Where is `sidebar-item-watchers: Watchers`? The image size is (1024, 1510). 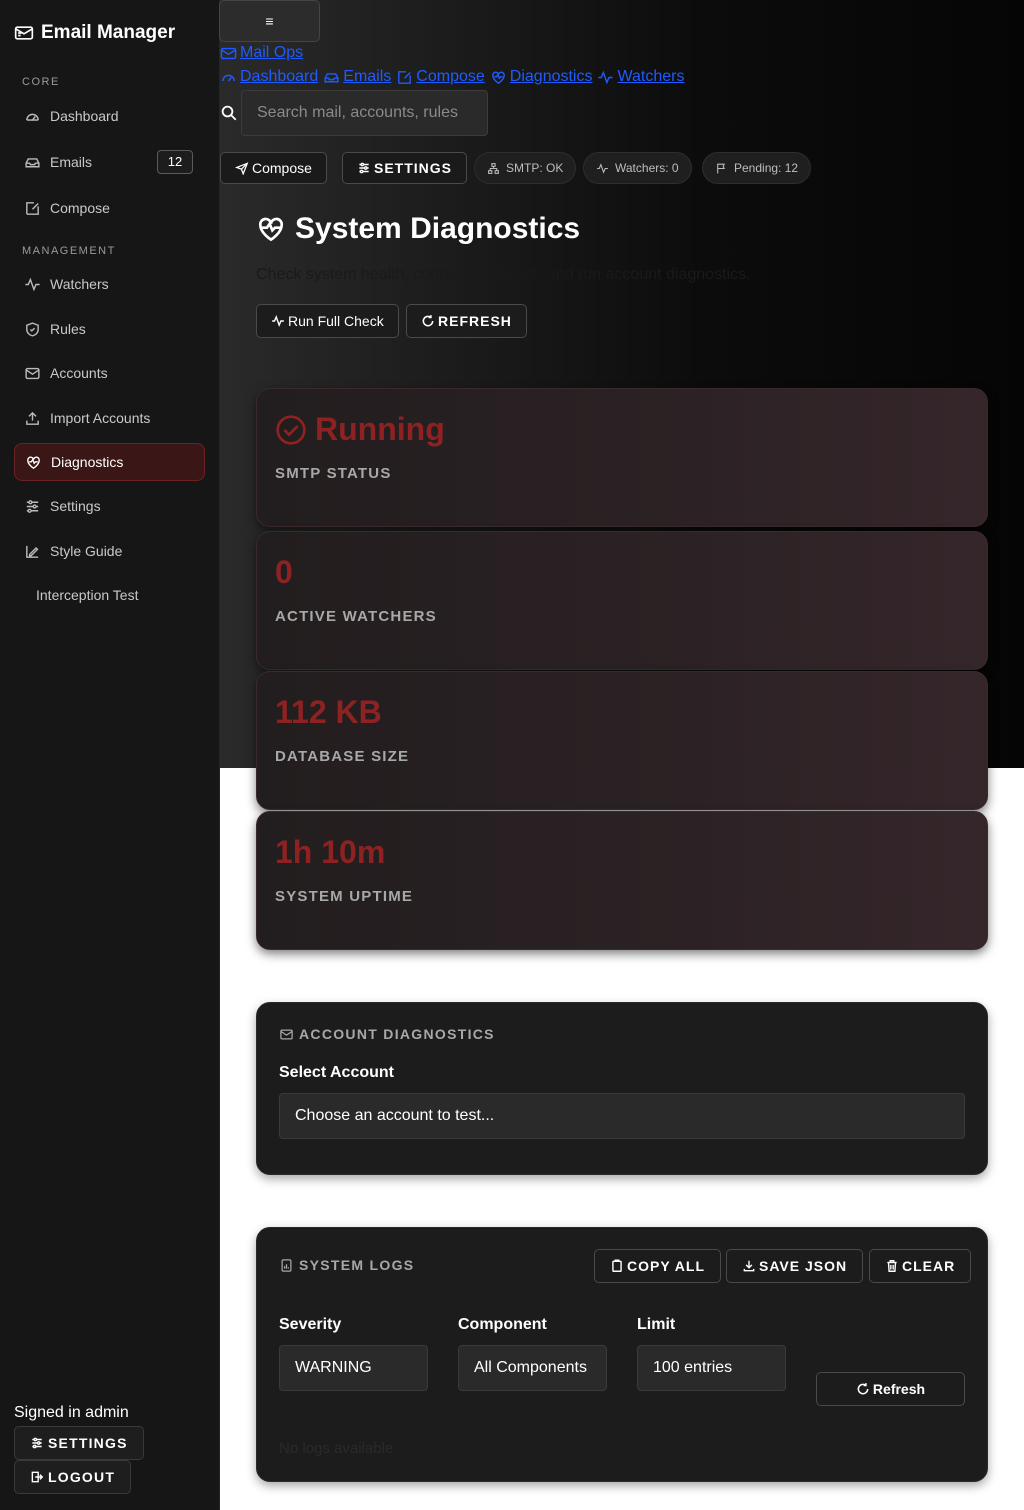
sidebar-item-watchers: Watchers is located at coordinates (109, 284).